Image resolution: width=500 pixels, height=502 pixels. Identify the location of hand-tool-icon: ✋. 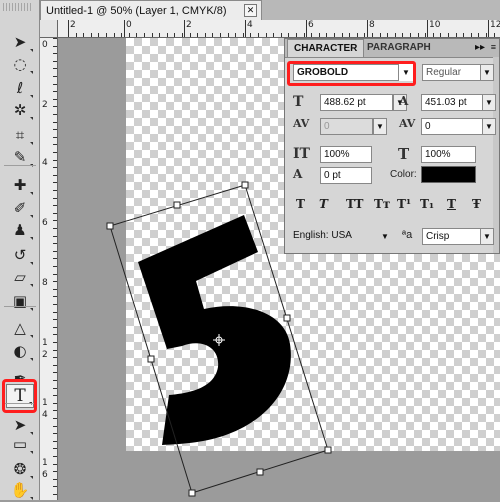
(20, 490).